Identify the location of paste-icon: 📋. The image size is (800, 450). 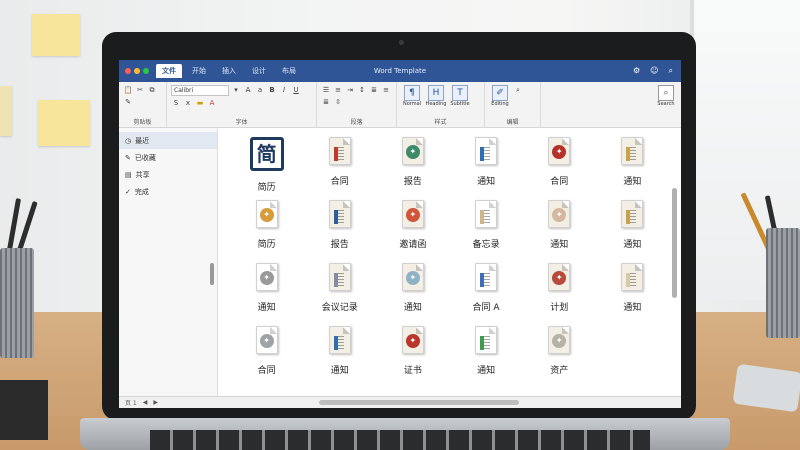
(128, 90).